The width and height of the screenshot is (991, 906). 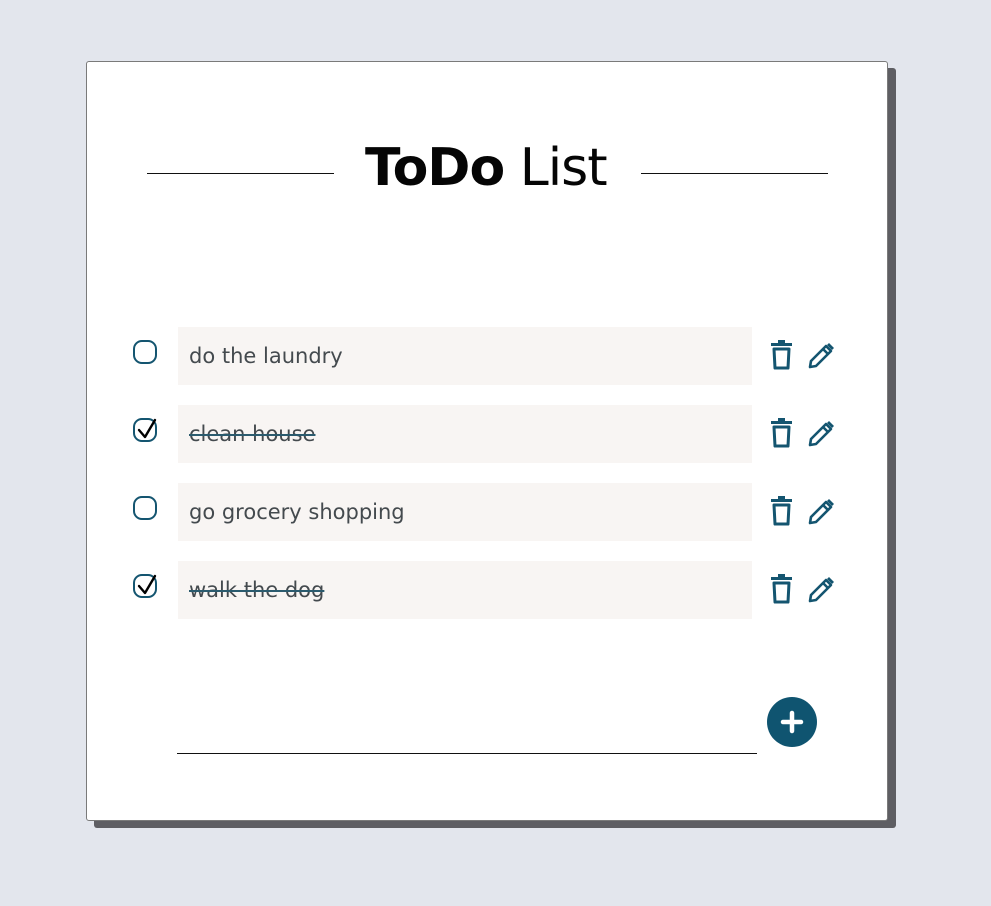 I want to click on task-item: do the laundry, so click(x=486, y=356).